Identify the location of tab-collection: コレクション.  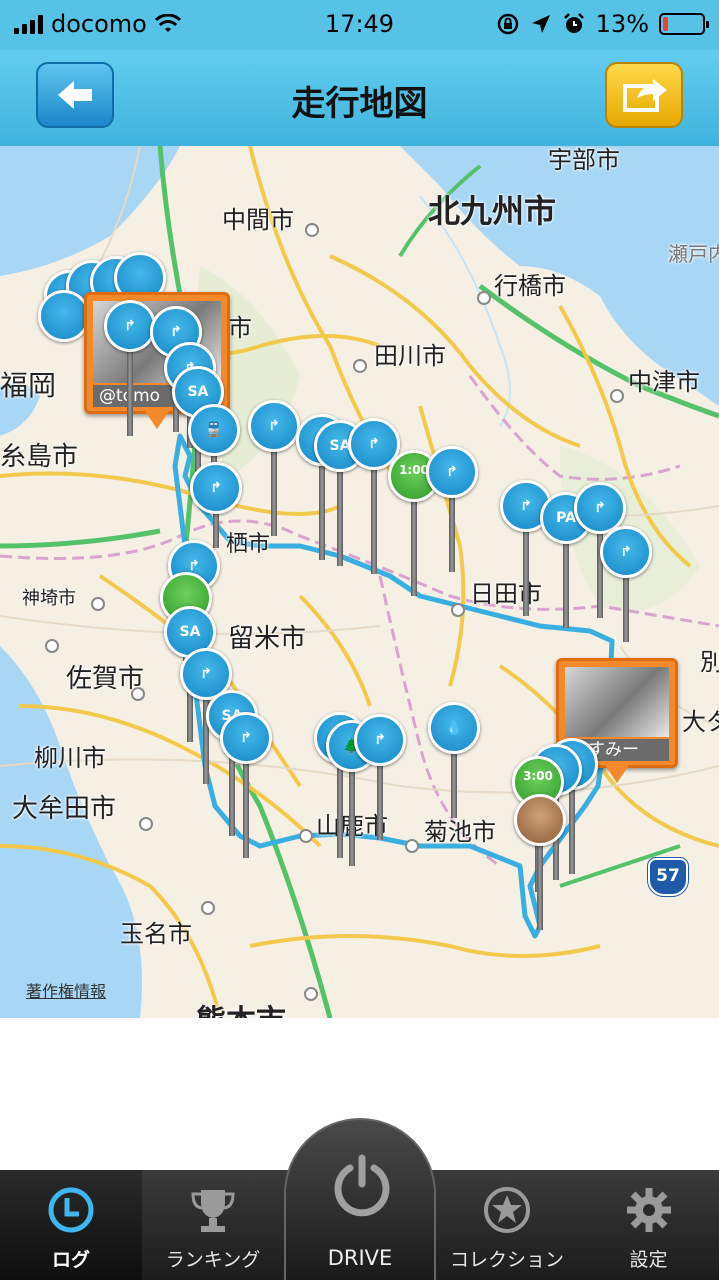
(507, 1225).